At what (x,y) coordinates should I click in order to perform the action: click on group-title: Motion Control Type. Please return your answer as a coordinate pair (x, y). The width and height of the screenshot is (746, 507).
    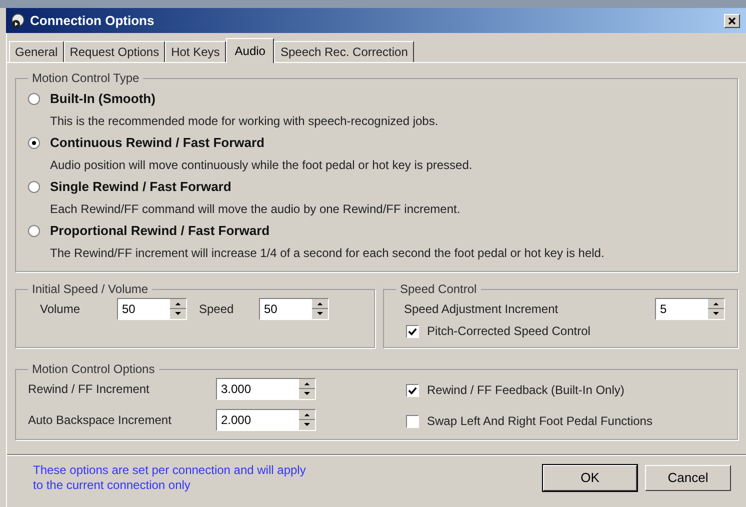
    Looking at the image, I should click on (85, 78).